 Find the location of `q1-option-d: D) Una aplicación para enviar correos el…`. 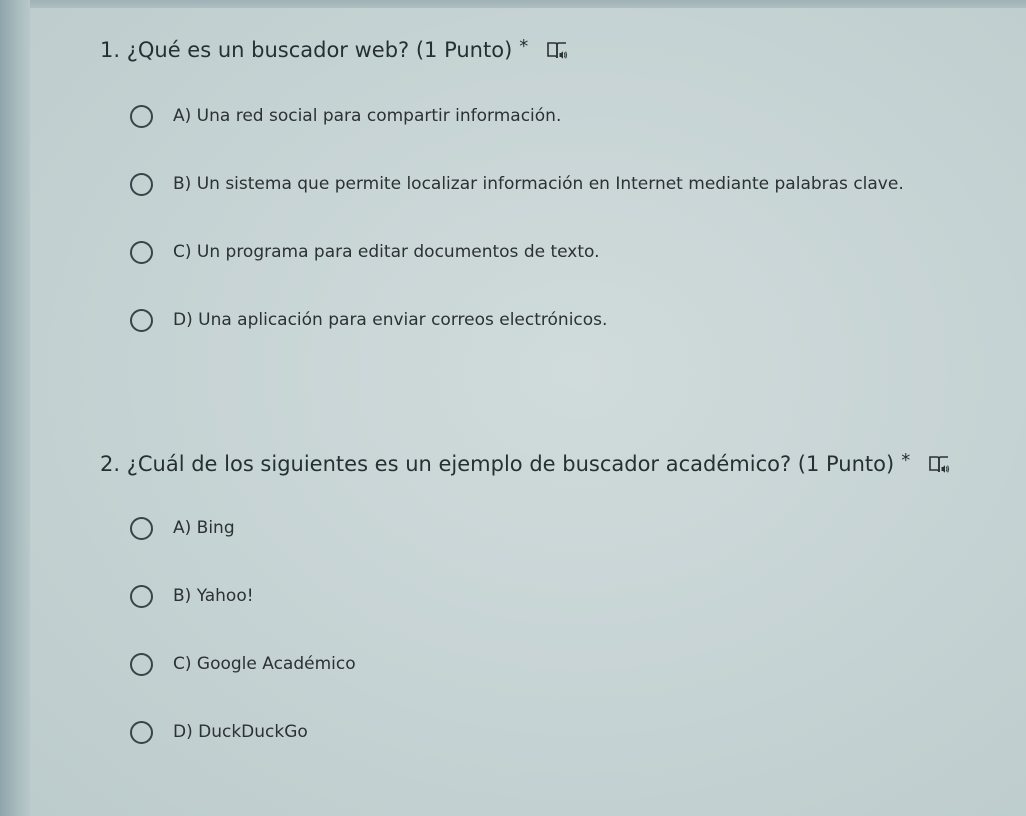

q1-option-d: D) Una aplicación para enviar correos el… is located at coordinates (517, 320).